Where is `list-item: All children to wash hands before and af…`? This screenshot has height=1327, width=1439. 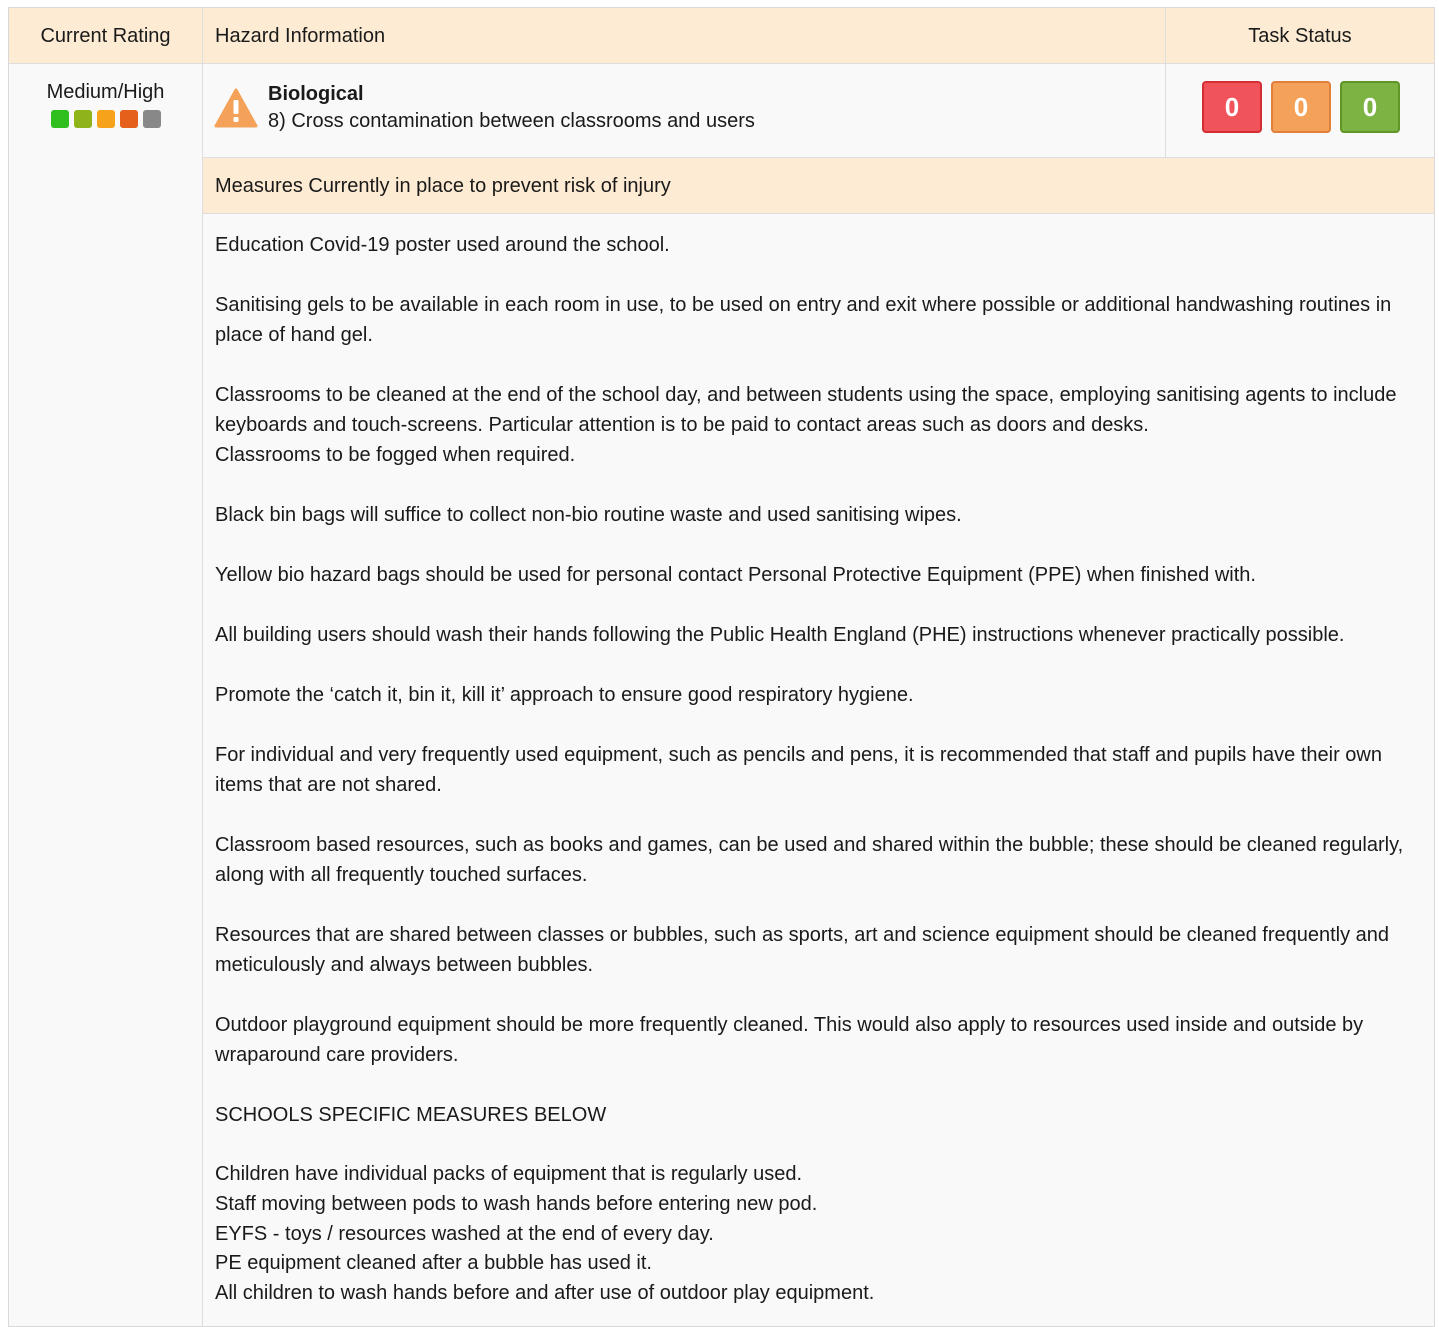
list-item: All children to wash hands before and af… is located at coordinates (545, 1293).